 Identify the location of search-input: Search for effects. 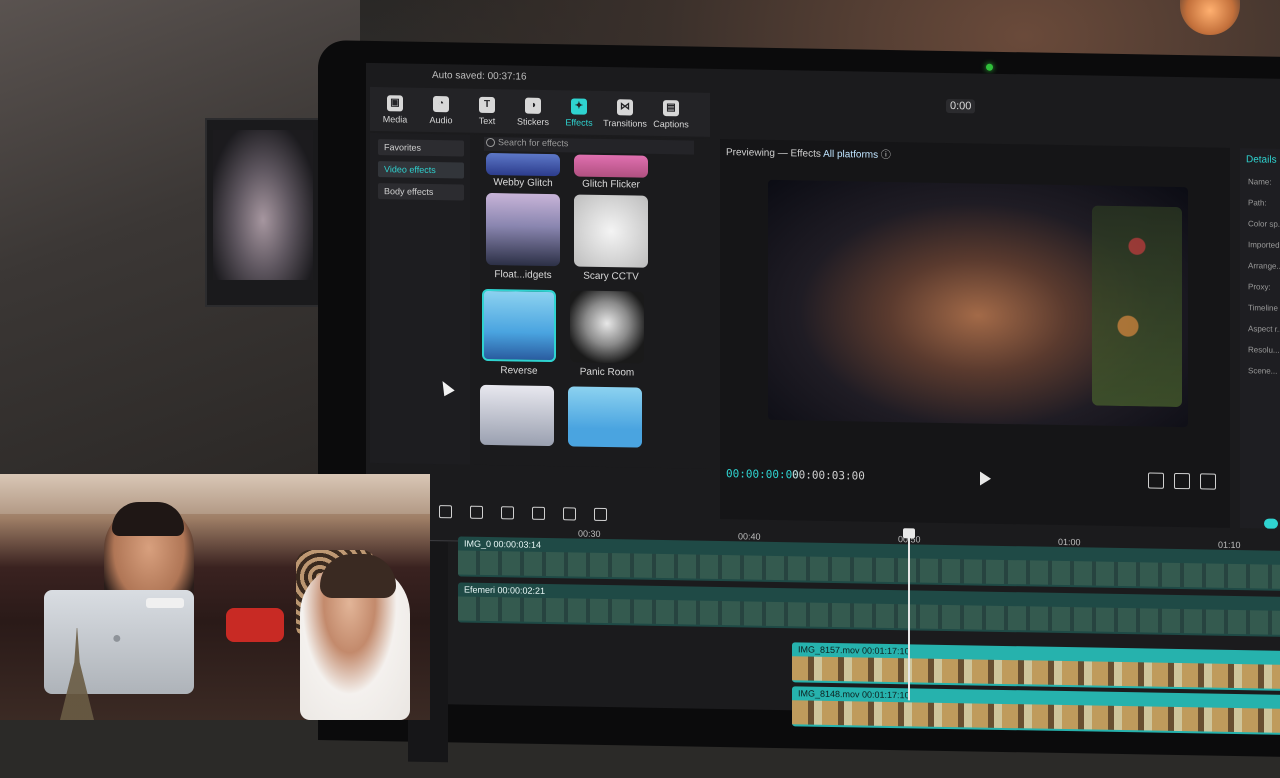
(589, 145).